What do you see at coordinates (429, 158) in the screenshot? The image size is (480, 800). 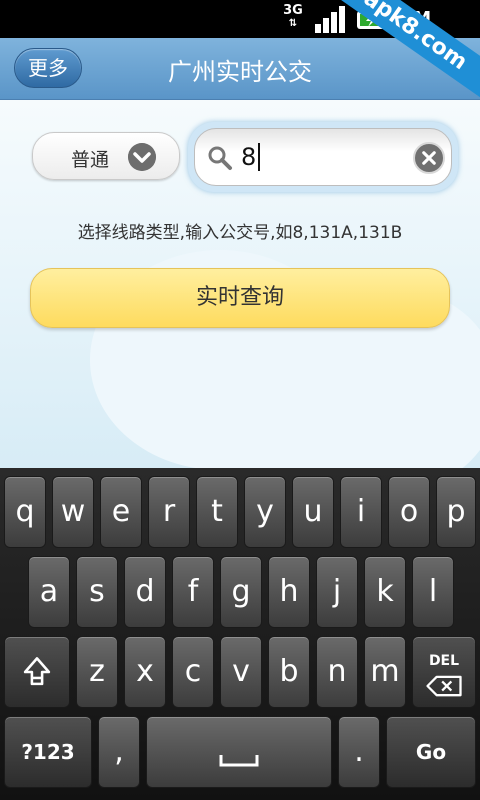 I see `clear-icon` at bounding box center [429, 158].